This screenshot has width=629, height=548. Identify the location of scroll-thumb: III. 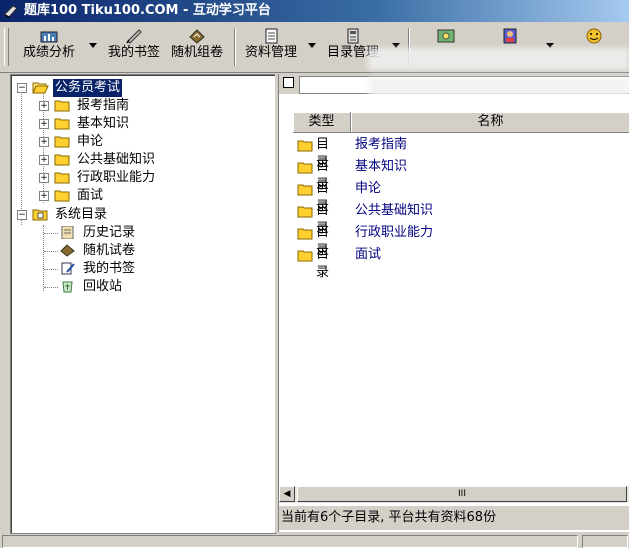
(462, 494).